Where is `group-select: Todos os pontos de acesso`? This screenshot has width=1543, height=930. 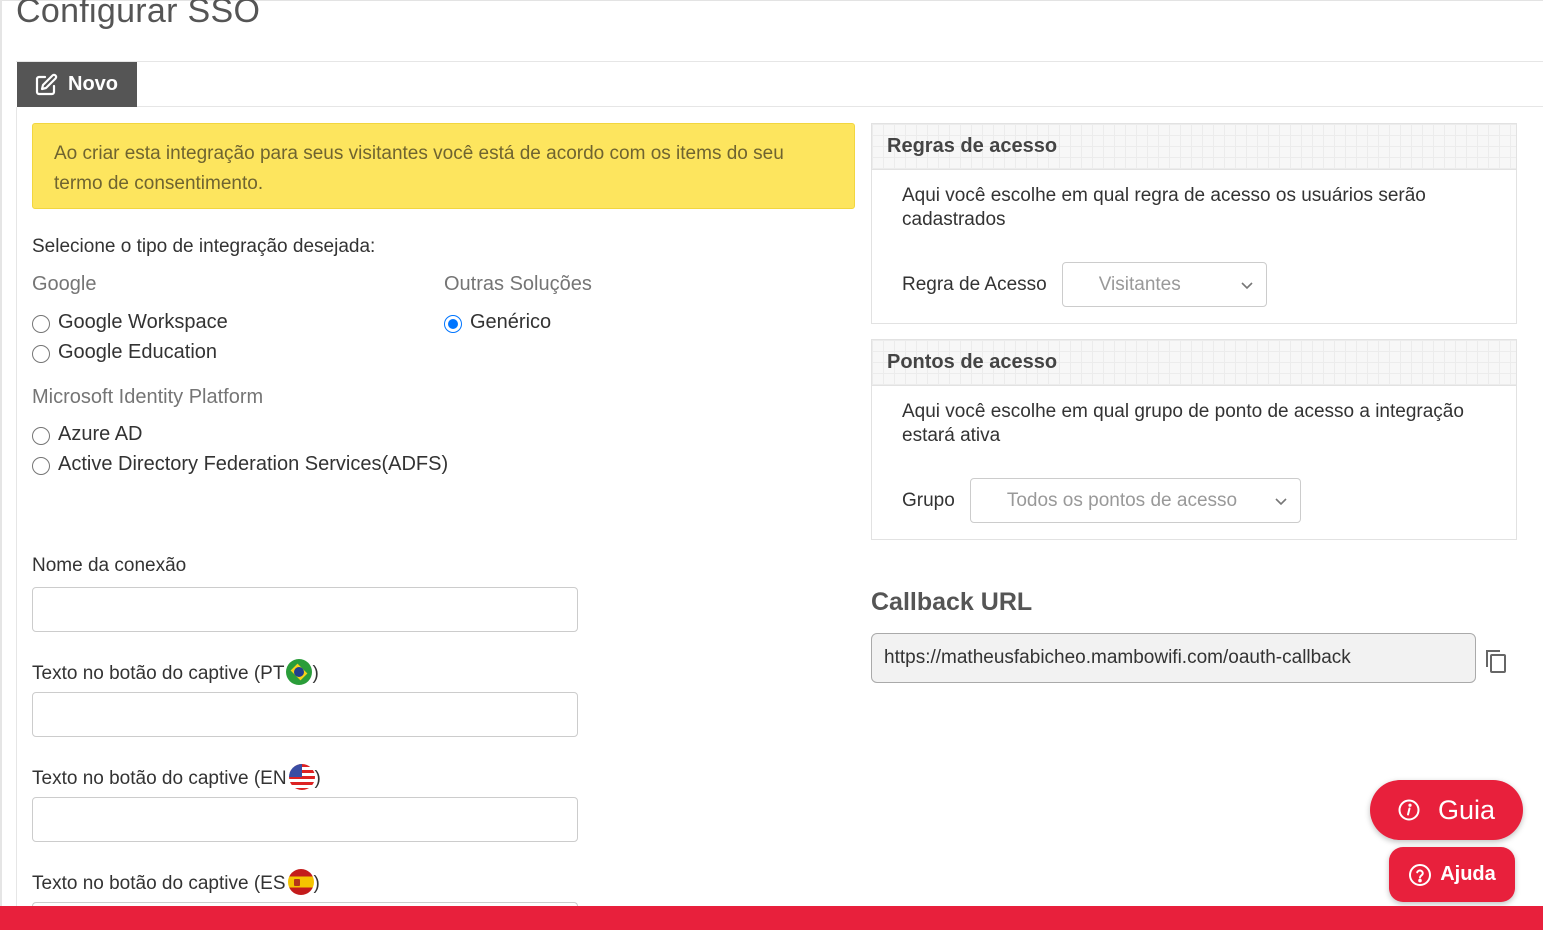 group-select: Todos os pontos de acesso is located at coordinates (1135, 500).